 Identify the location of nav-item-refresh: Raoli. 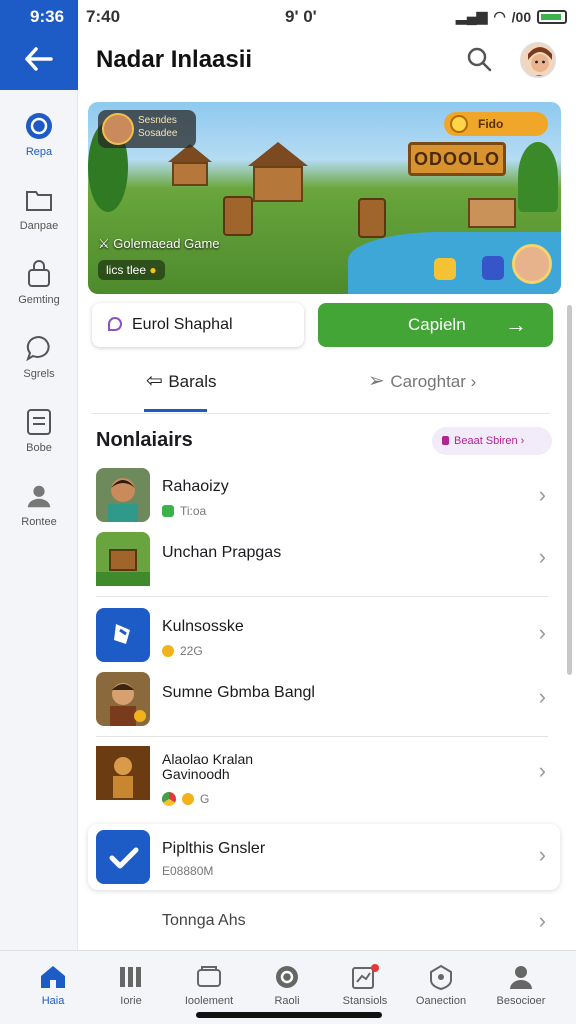
(287, 985).